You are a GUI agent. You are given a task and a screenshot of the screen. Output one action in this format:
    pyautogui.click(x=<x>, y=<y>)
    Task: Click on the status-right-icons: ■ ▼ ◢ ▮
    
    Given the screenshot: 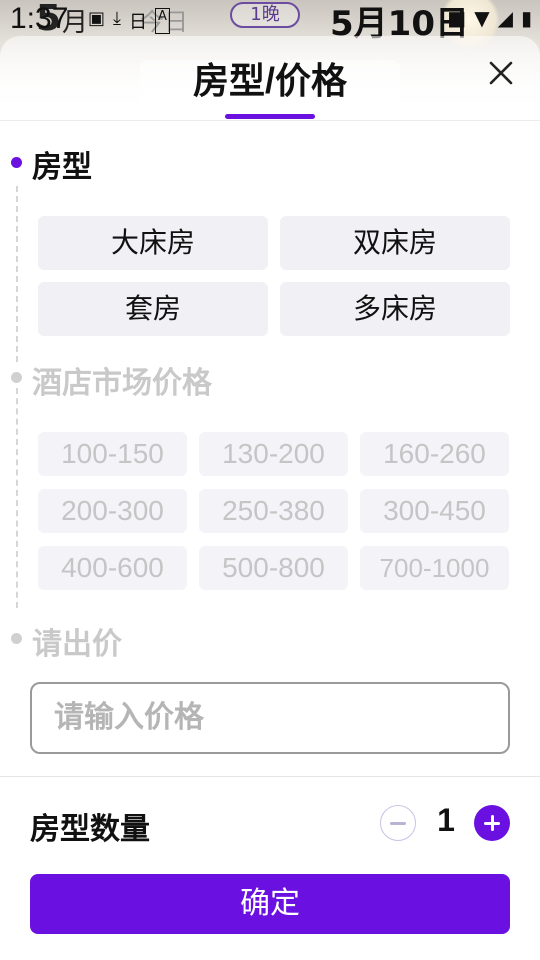 What is the action you would take?
    pyautogui.click(x=489, y=18)
    